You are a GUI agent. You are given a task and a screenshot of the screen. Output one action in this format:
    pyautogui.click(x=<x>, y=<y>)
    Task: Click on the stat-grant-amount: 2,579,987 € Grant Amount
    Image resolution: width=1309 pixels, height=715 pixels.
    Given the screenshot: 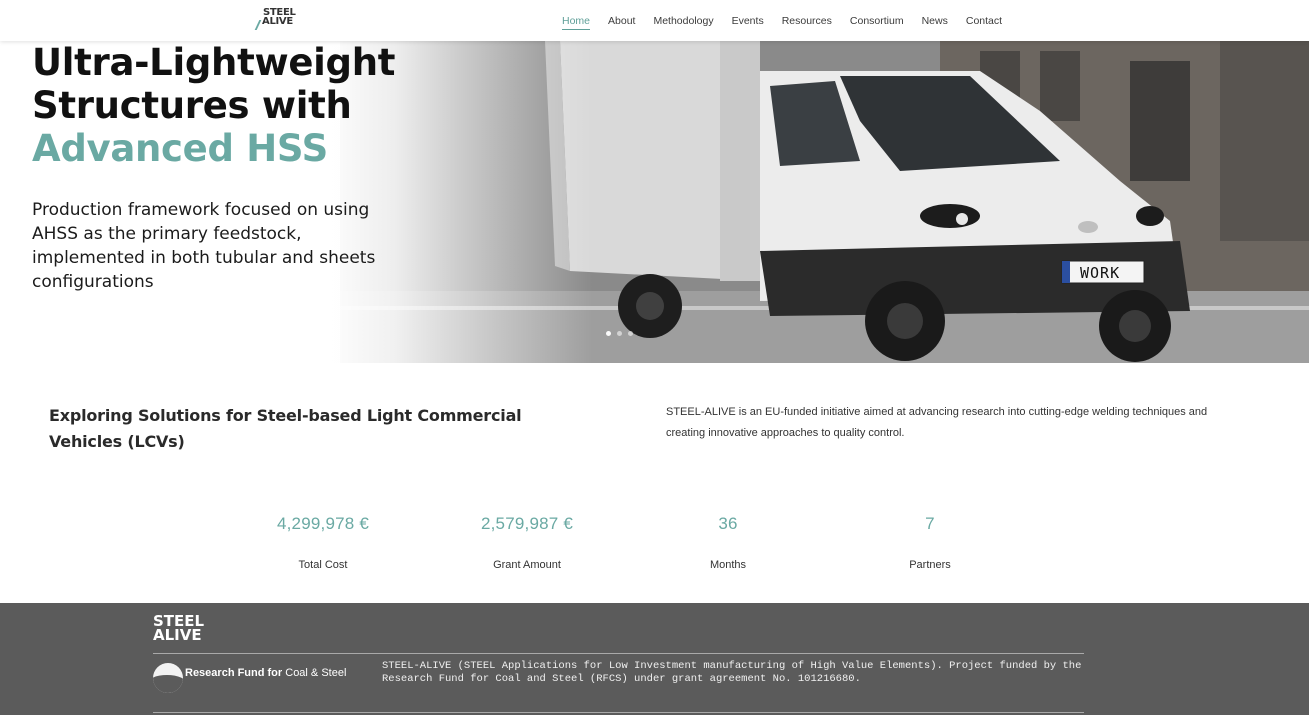 What is the action you would take?
    pyautogui.click(x=527, y=542)
    